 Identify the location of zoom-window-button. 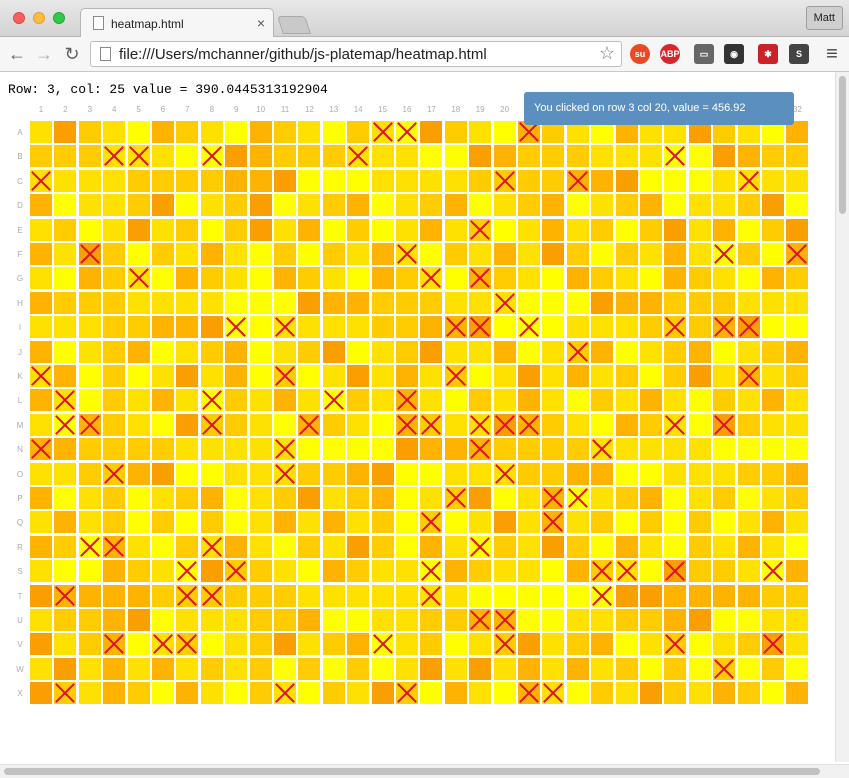
(59, 18).